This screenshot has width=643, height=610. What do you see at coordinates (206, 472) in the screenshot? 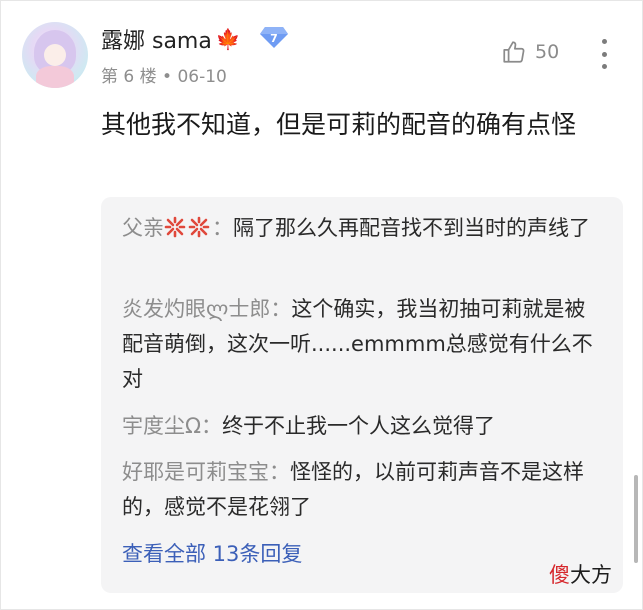
I see `reply-author: 好耶是可莉宝宝：` at bounding box center [206, 472].